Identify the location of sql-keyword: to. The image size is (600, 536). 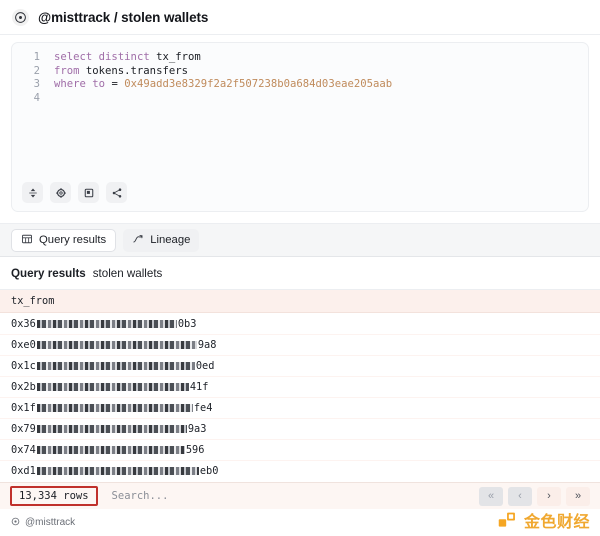
(99, 84).